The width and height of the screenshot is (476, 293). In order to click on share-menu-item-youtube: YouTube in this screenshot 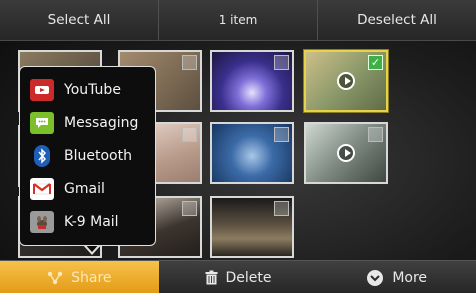, I will do `click(91, 90)`.